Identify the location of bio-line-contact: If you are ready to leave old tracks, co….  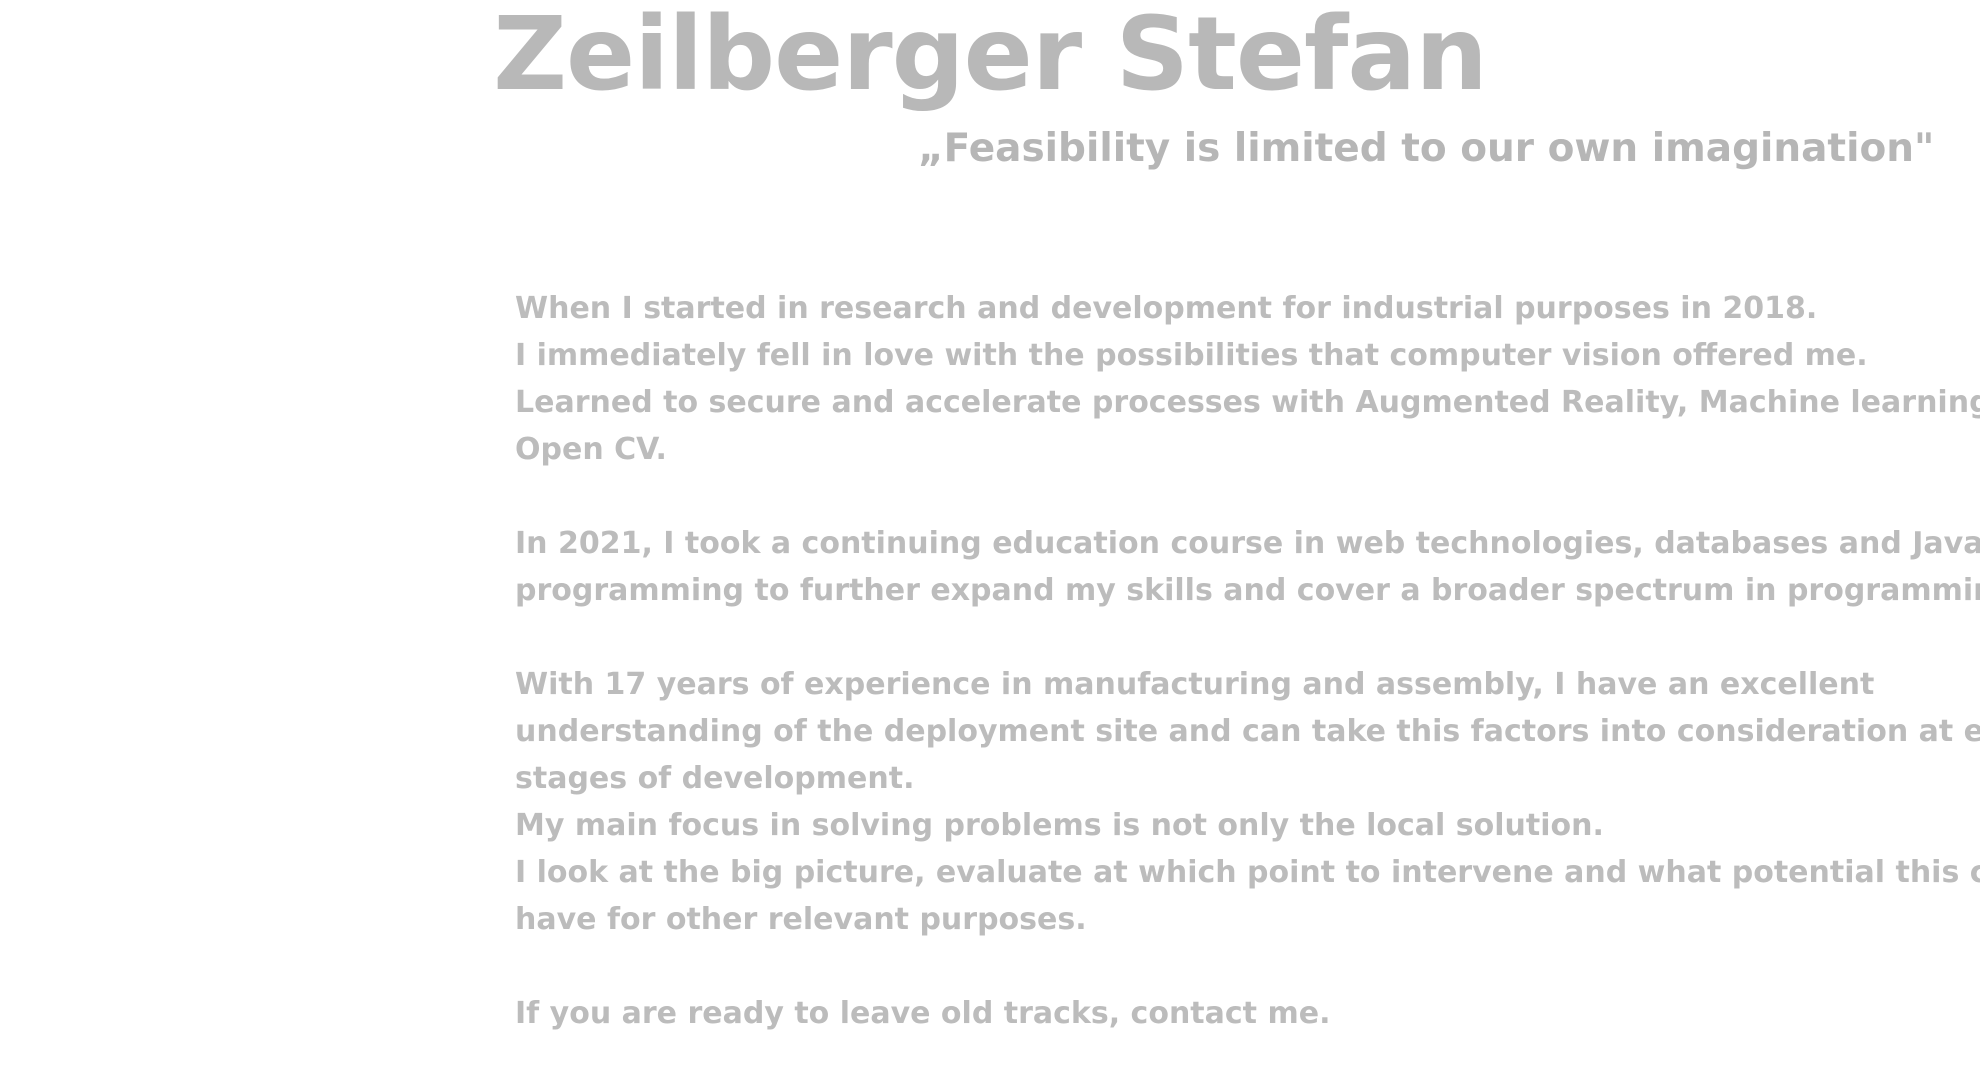
(923, 1013).